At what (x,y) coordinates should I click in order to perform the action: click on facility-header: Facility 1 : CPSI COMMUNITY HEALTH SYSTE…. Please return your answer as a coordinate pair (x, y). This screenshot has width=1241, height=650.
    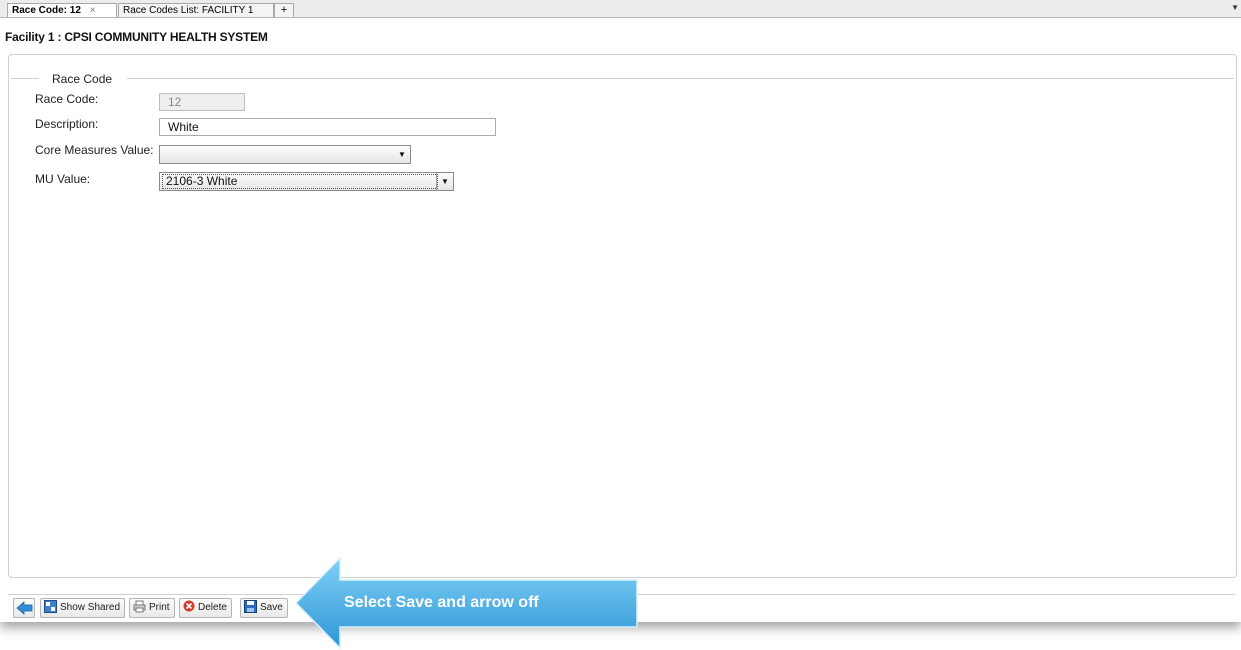
    Looking at the image, I should click on (136, 37).